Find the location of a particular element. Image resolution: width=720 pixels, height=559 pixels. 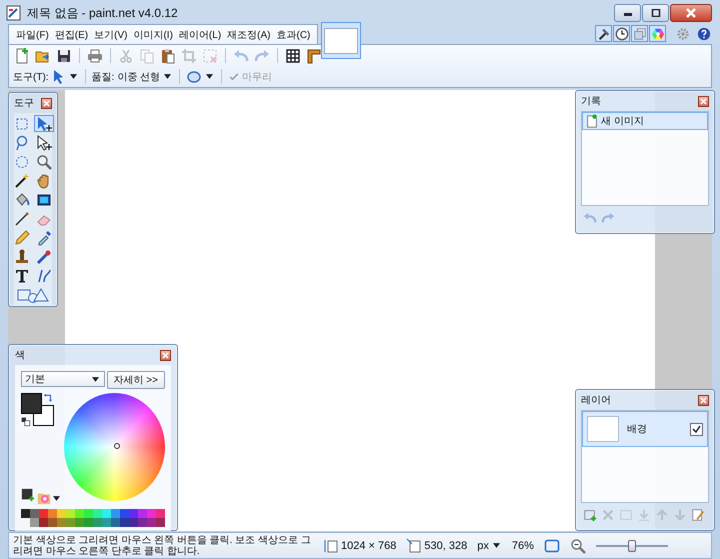

cursor-position-icon is located at coordinates (414, 546).